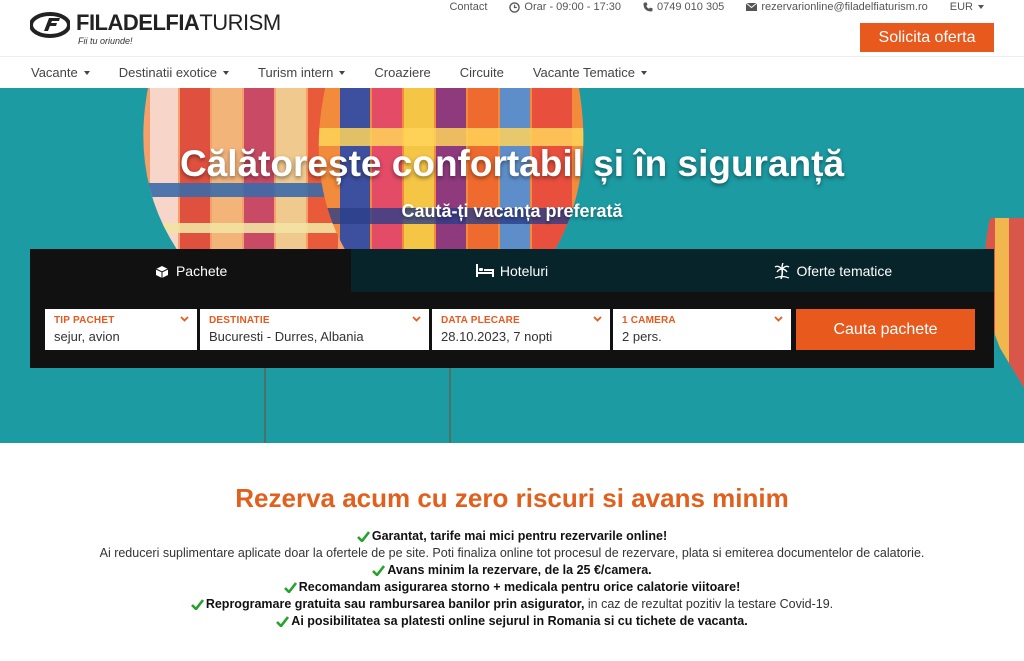 The height and width of the screenshot is (661, 1024). Describe the element at coordinates (168, 72) in the screenshot. I see `nav-item-label: Destinatii exotice` at that location.